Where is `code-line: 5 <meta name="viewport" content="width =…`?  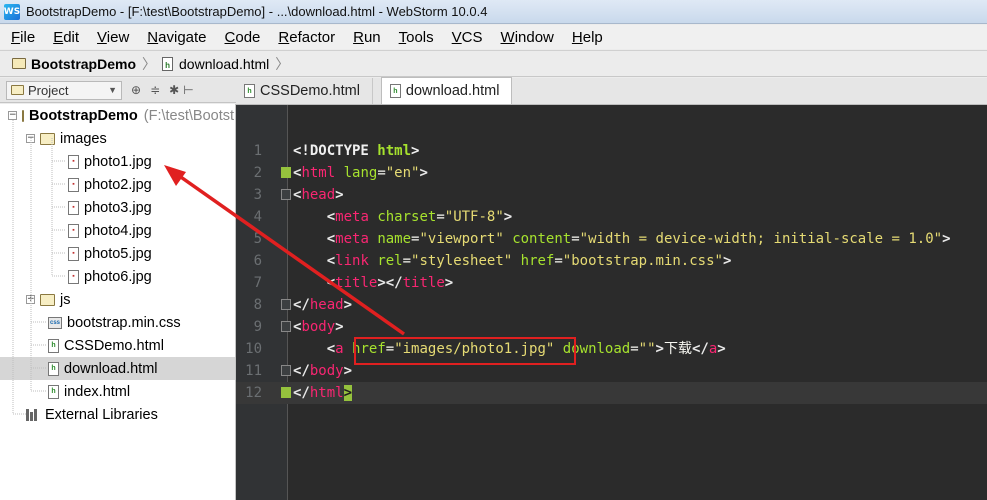 code-line: 5 <meta name="viewport" content="width =… is located at coordinates (611, 239).